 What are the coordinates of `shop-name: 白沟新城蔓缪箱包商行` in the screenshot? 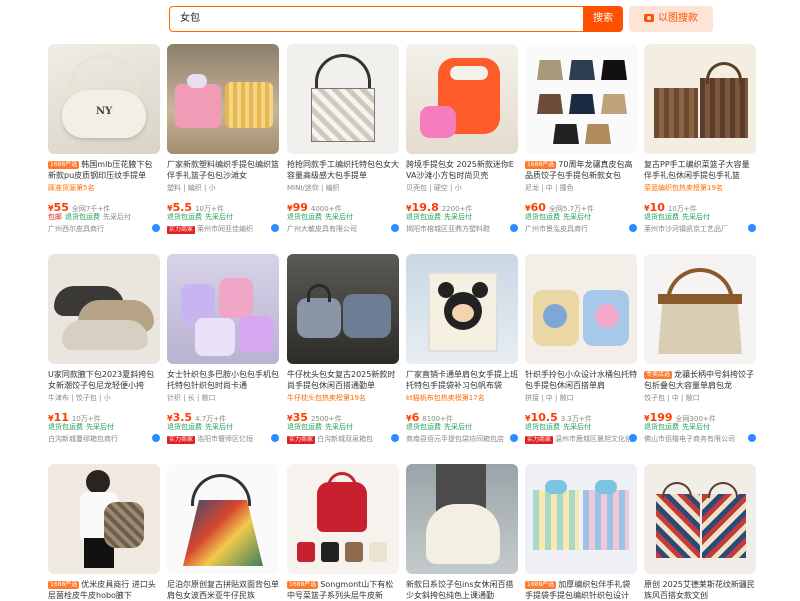 It's located at (104, 439).